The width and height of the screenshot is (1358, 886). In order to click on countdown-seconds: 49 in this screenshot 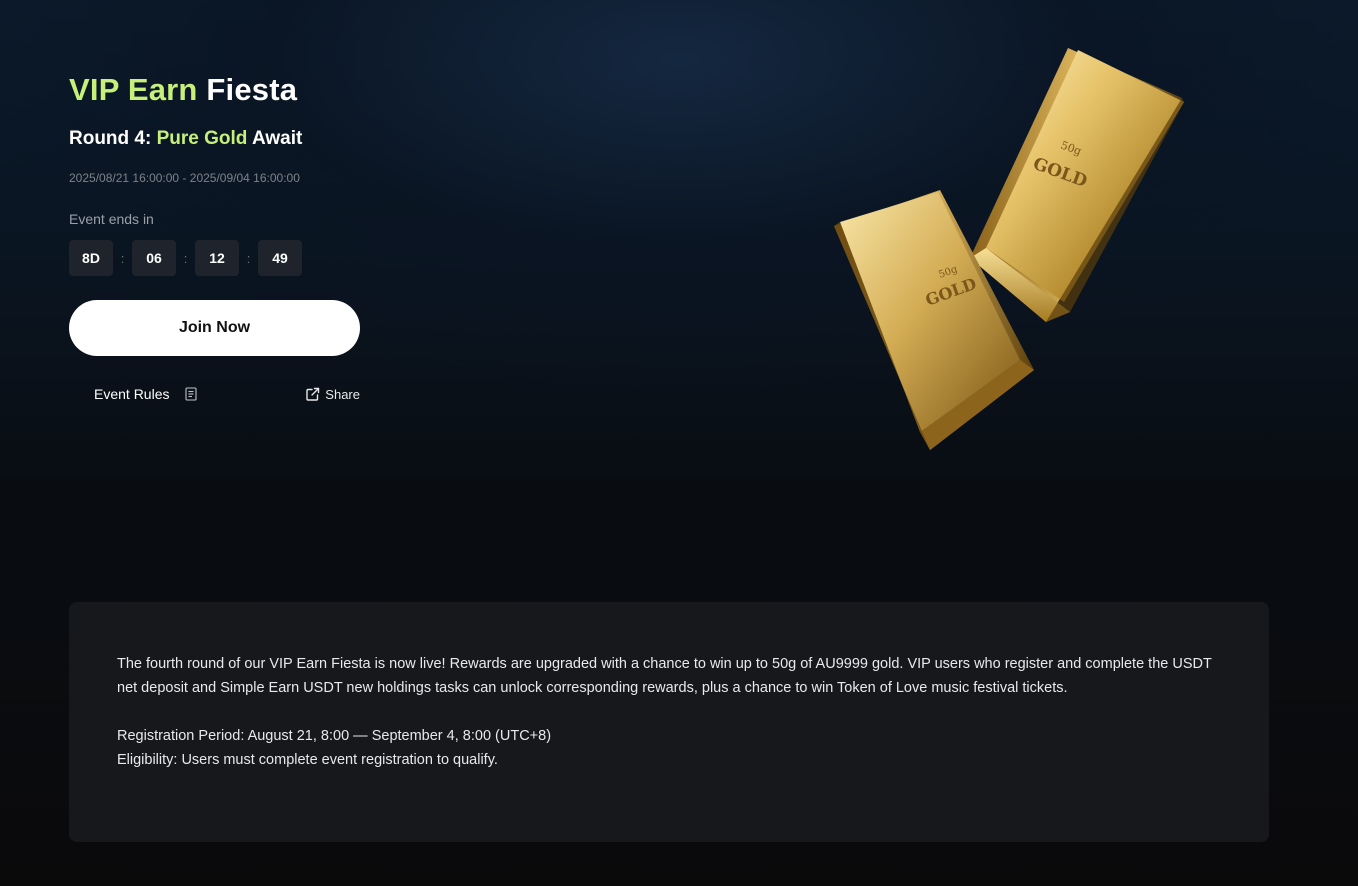, I will do `click(280, 258)`.